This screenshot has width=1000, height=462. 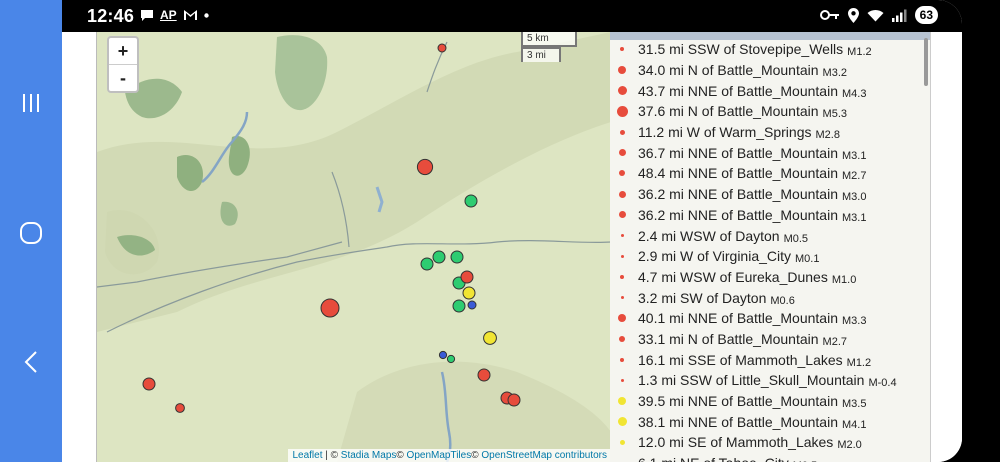 I want to click on earthquake-list-item: 31.5 mi SSW of Stovepipe_Wells M1.2, so click(x=770, y=49).